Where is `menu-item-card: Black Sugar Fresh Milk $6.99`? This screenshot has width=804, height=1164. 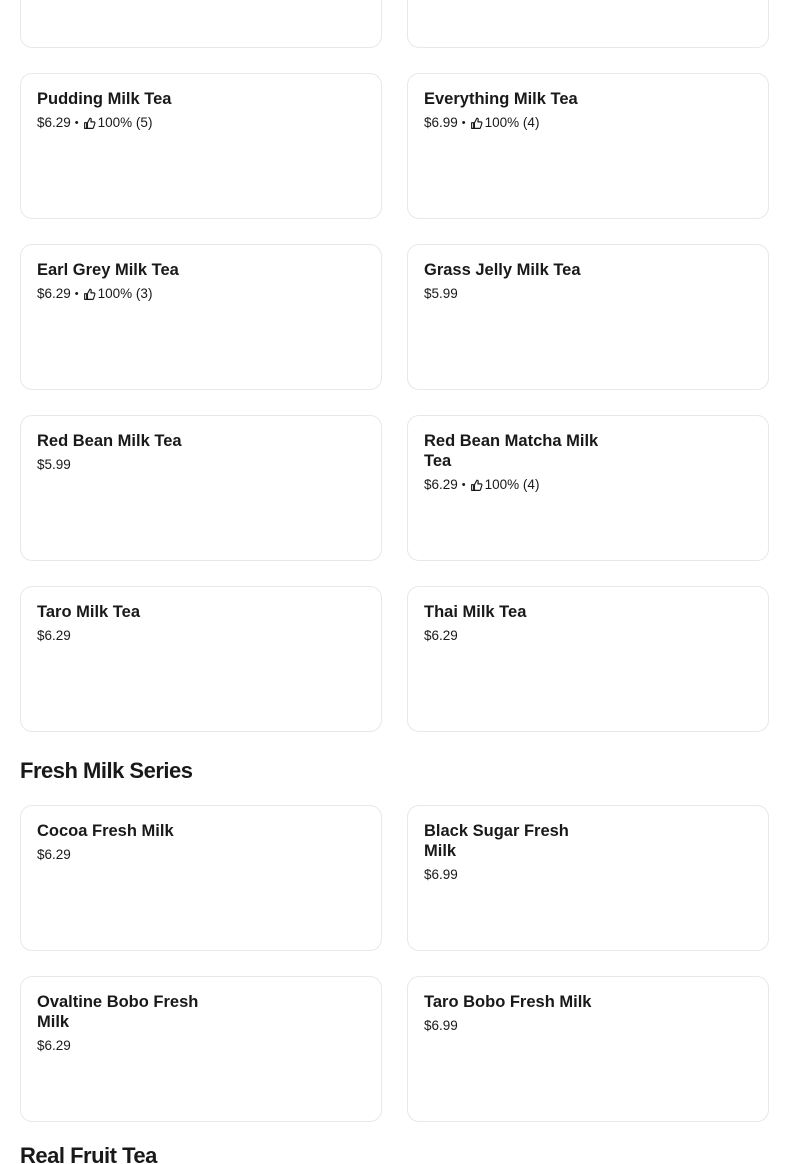 menu-item-card: Black Sugar Fresh Milk $6.99 is located at coordinates (588, 878).